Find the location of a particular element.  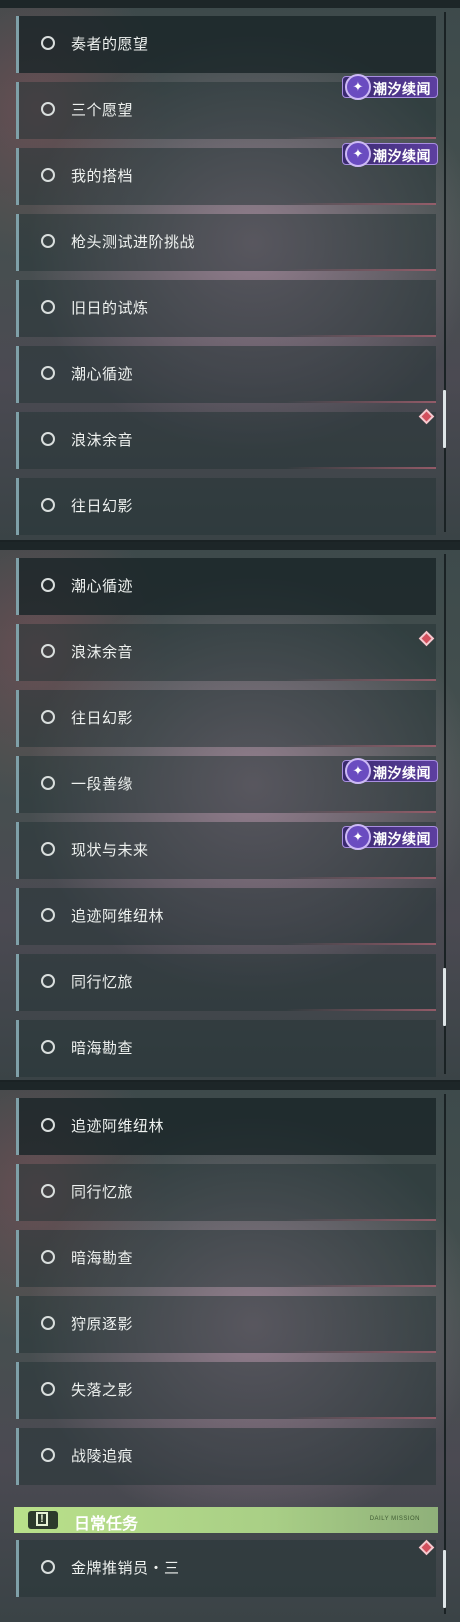

quest-label: 奏者的愿望 is located at coordinates (110, 44).